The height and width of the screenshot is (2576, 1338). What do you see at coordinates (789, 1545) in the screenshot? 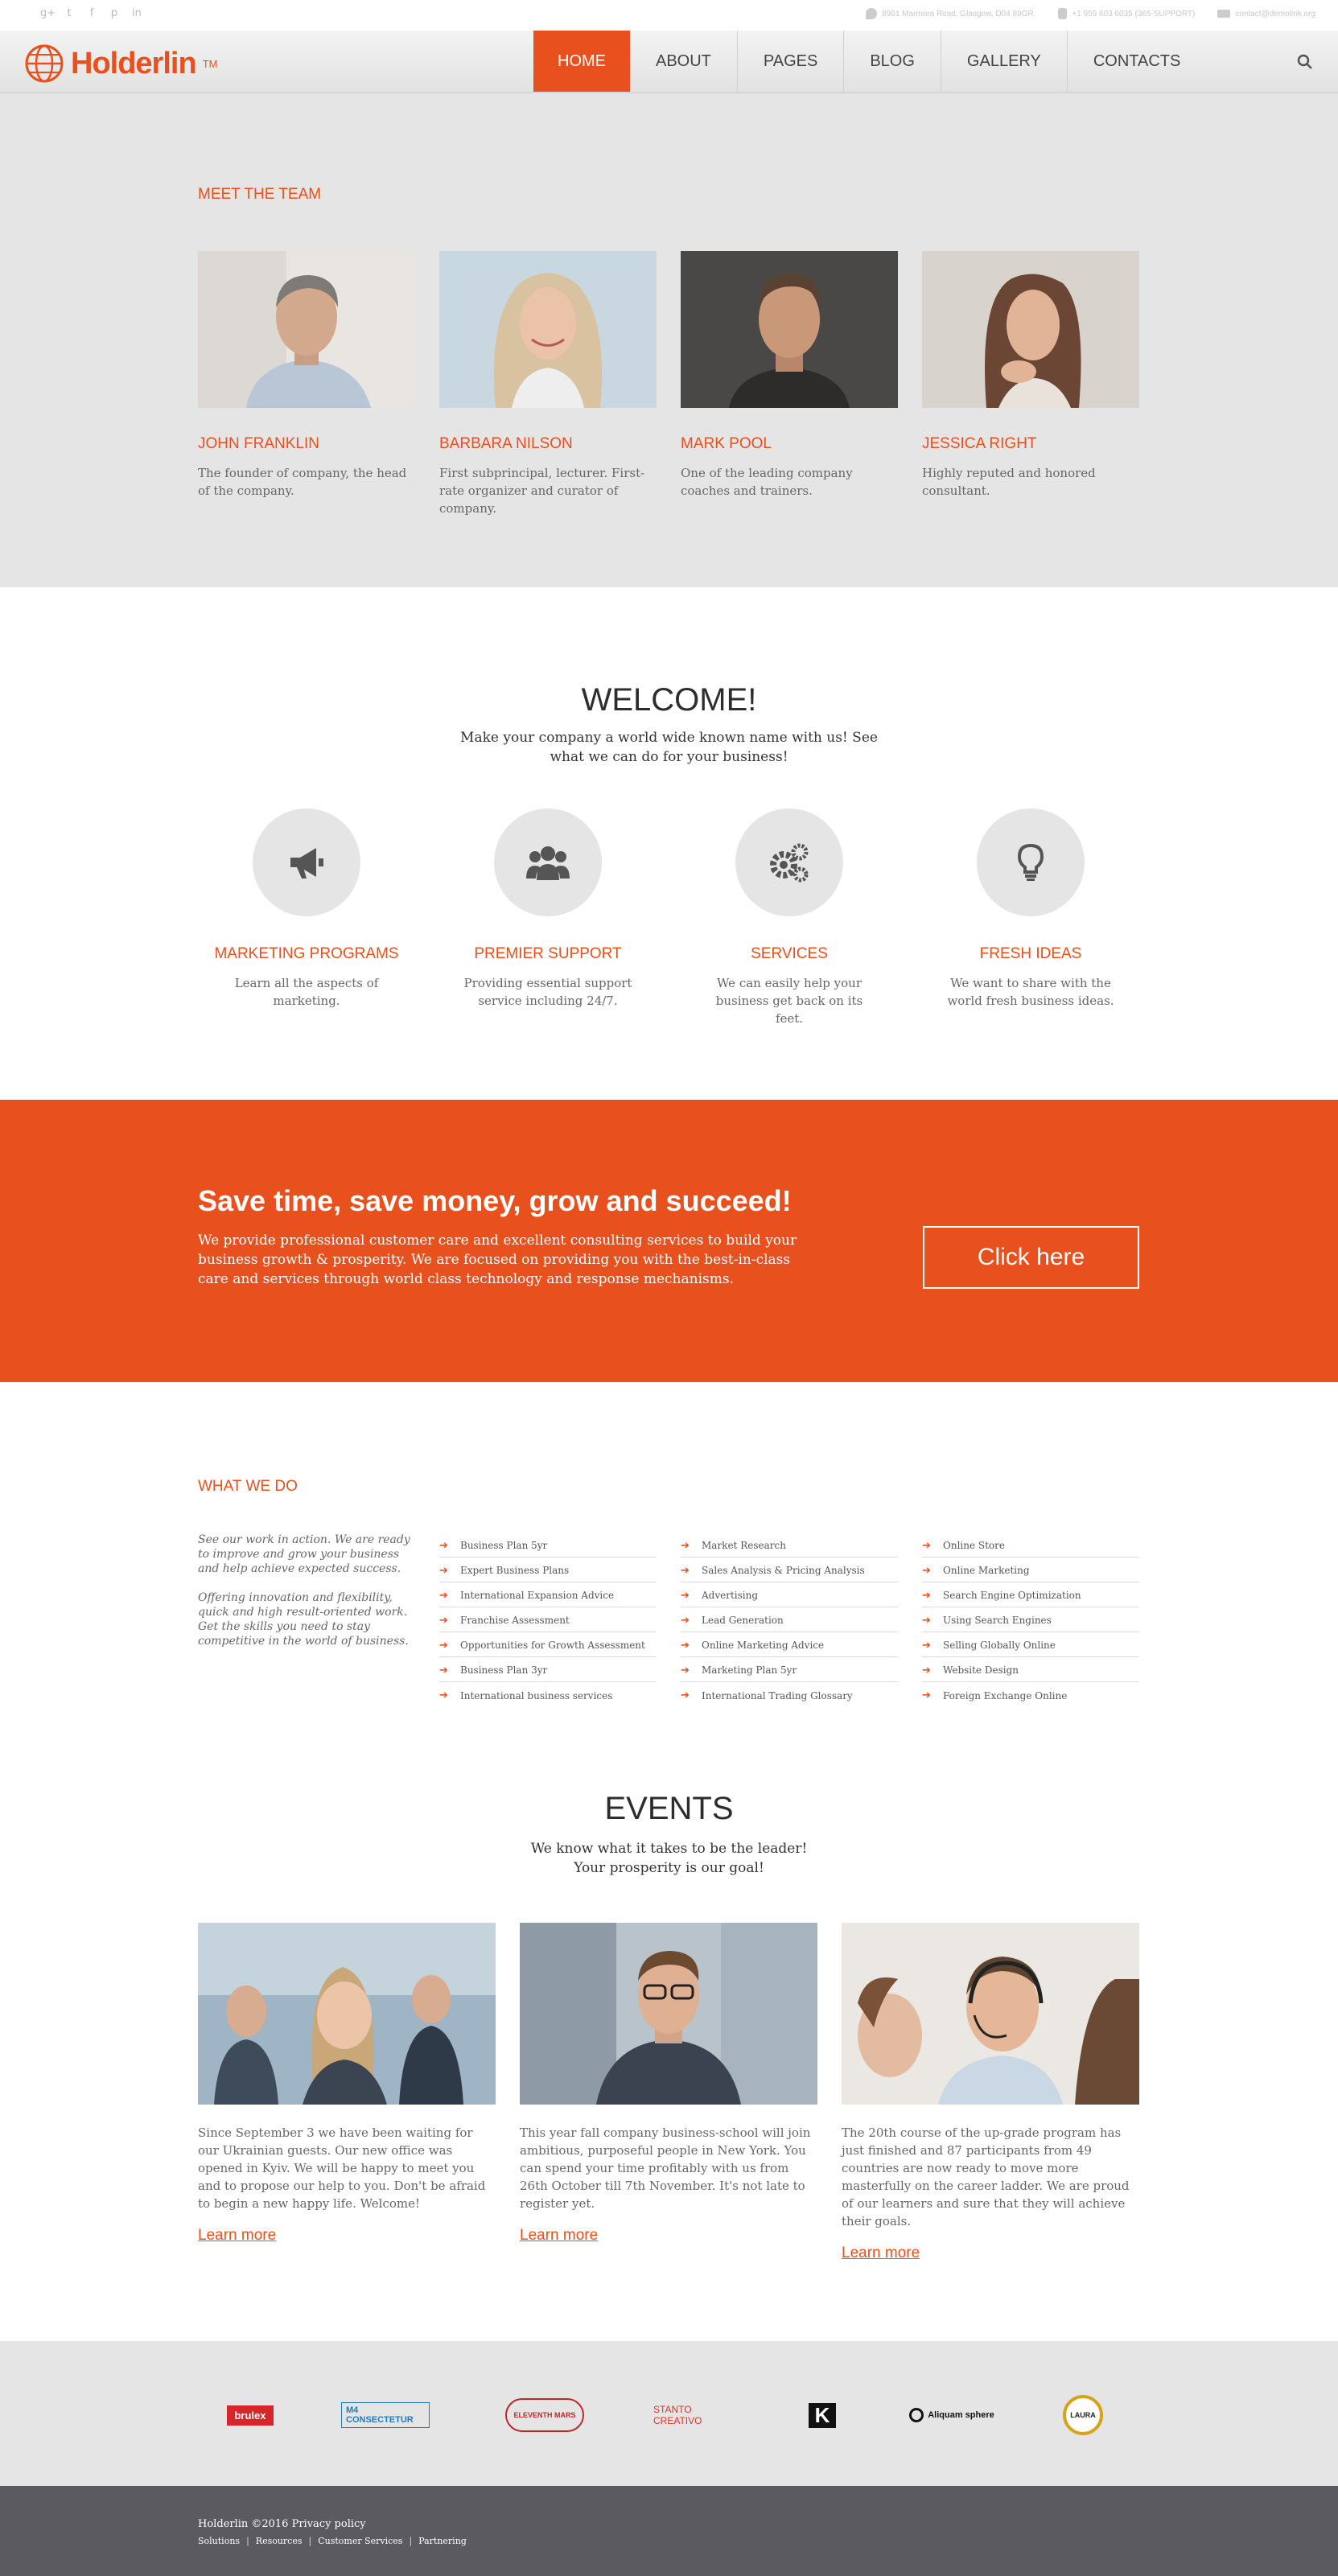
I see `list-item: ➔ Market Research` at bounding box center [789, 1545].